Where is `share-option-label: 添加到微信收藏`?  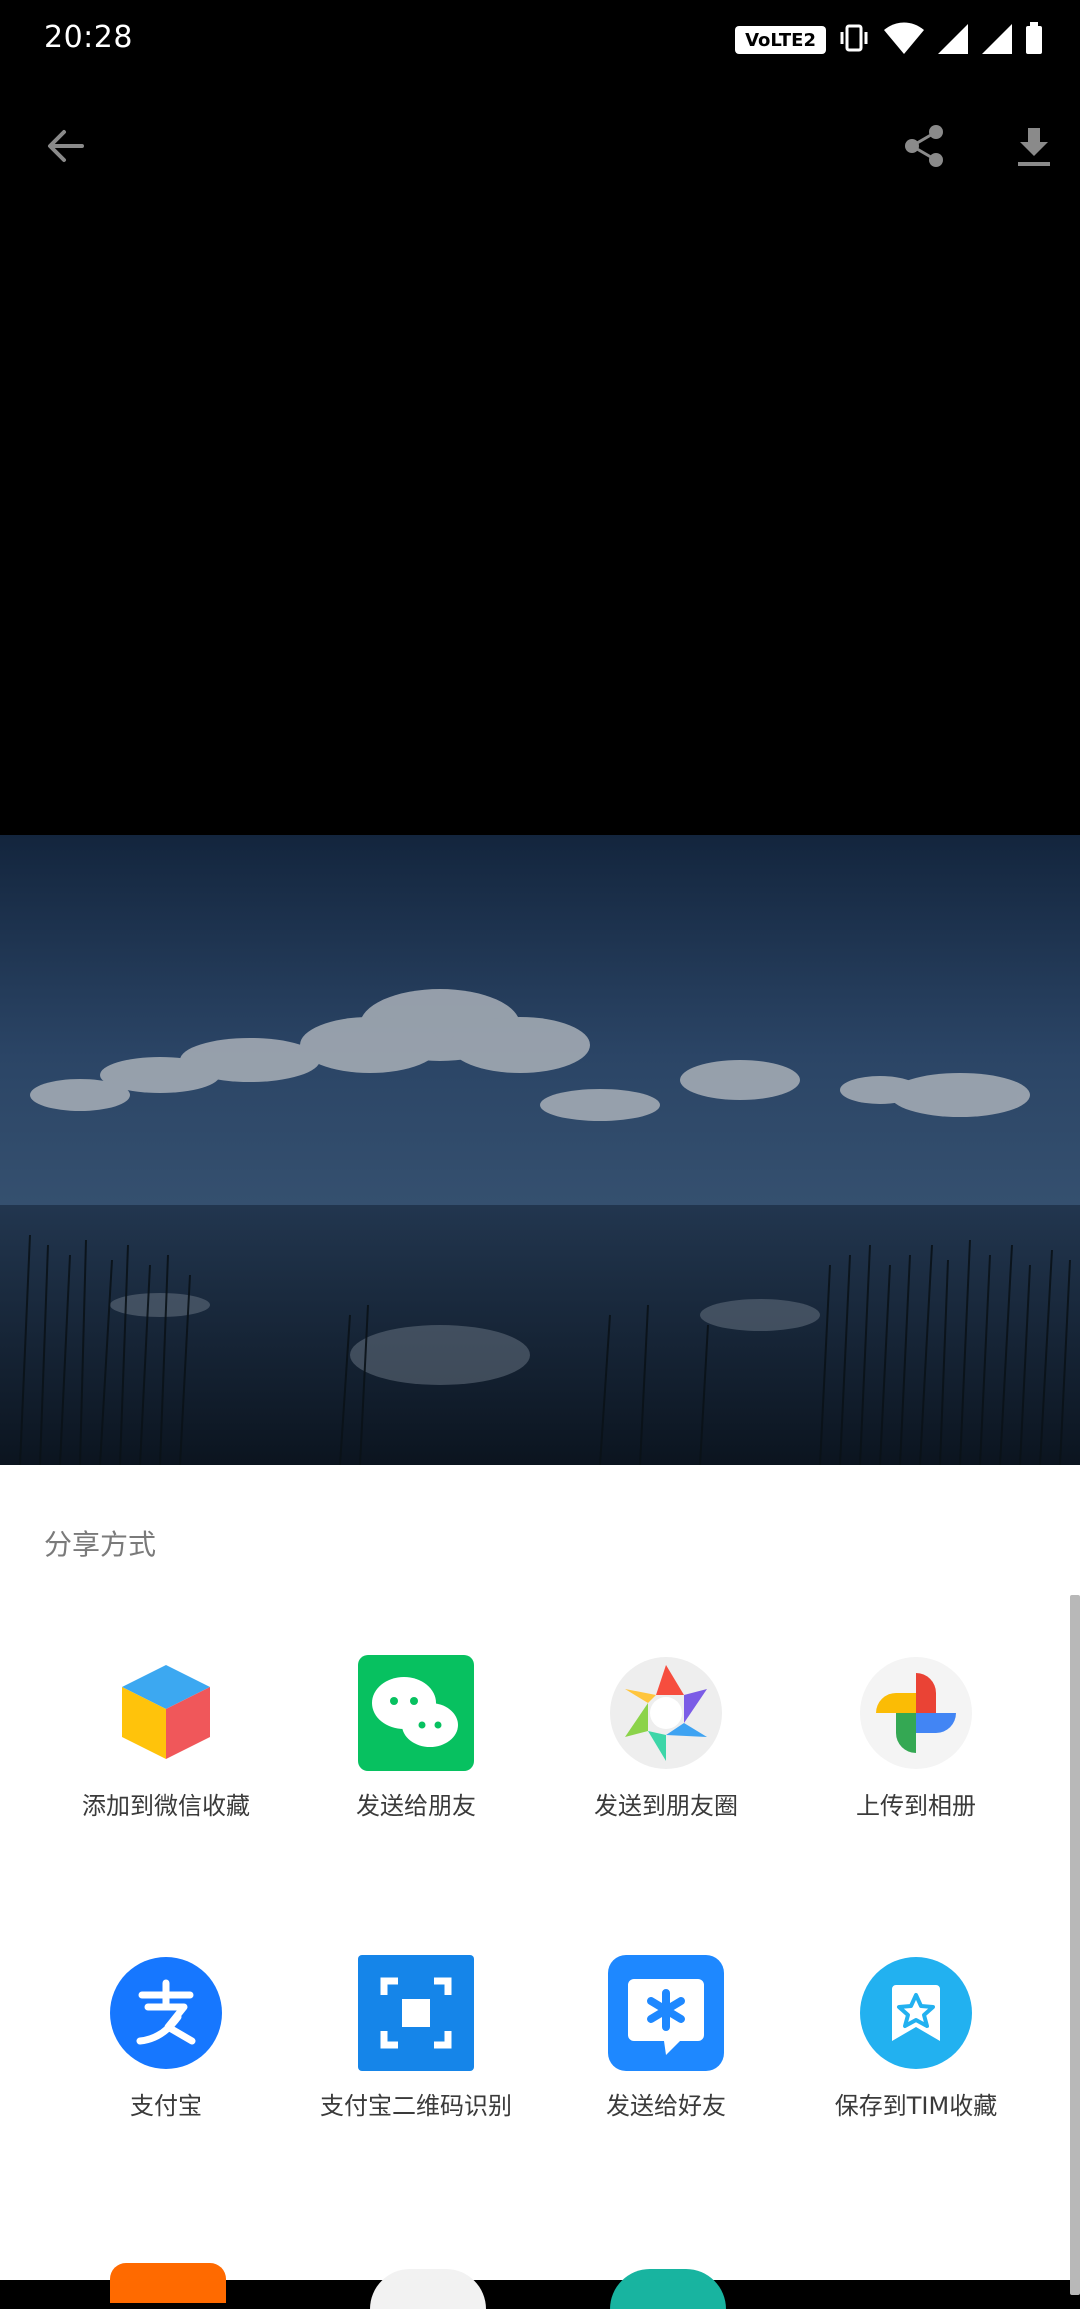 share-option-label: 添加到微信收藏 is located at coordinates (166, 1806).